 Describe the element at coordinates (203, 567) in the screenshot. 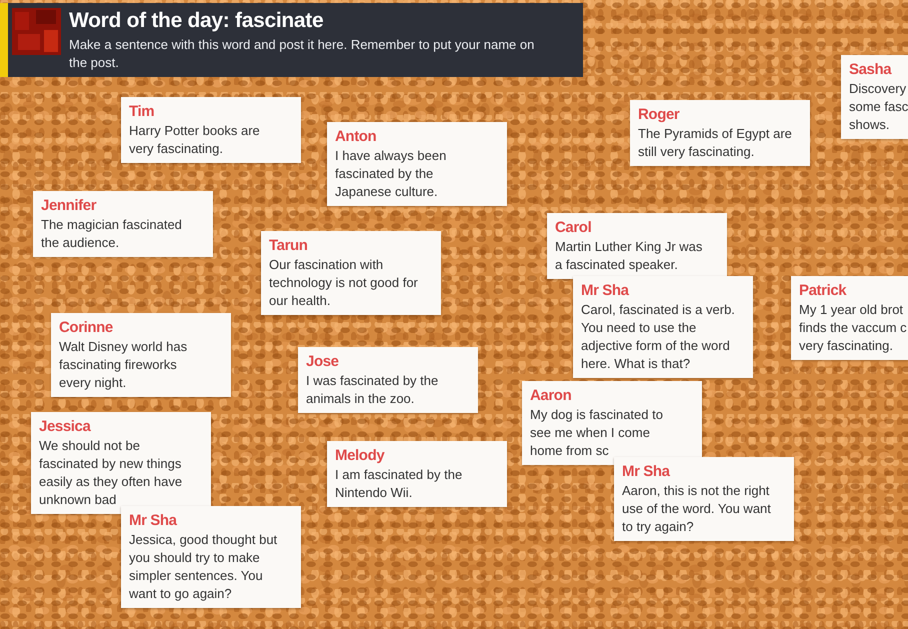

I see `note-text: Jessica, good thought but you should try to make simpler sentences. You want to go again?` at that location.